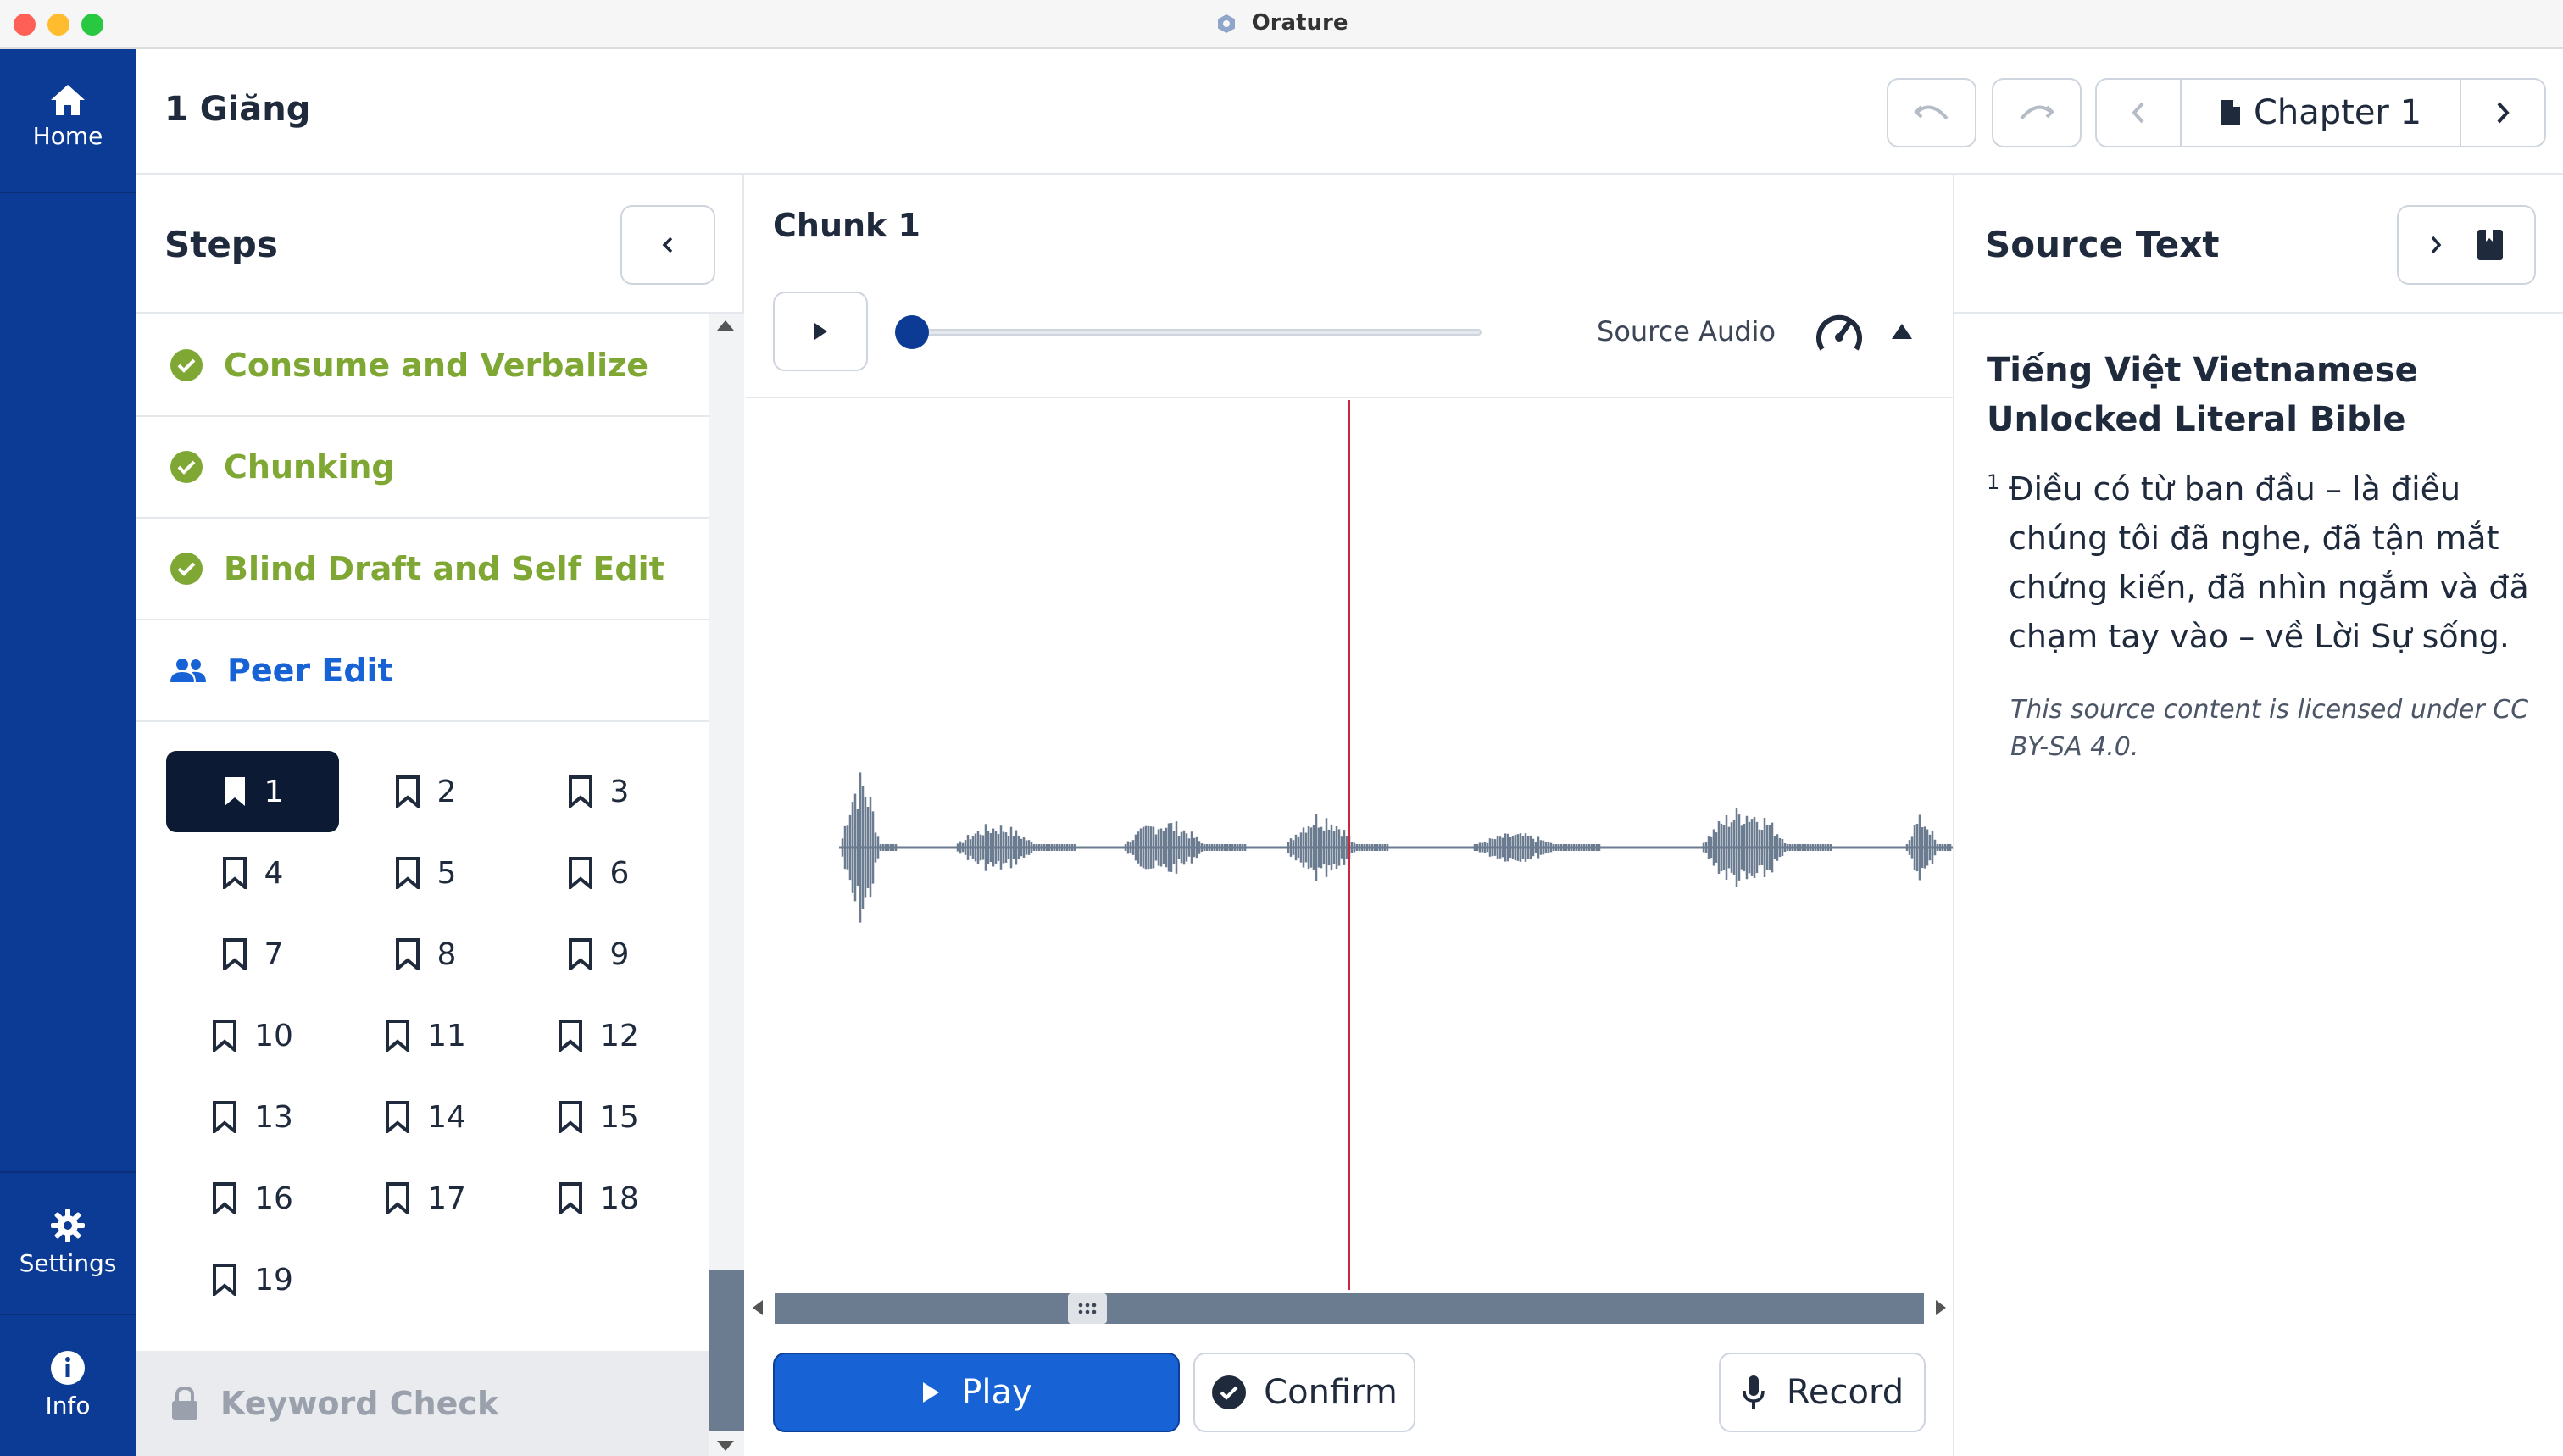 This screenshot has width=2563, height=1456. Describe the element at coordinates (598, 955) in the screenshot. I see `chunk-9-button: 9` at that location.